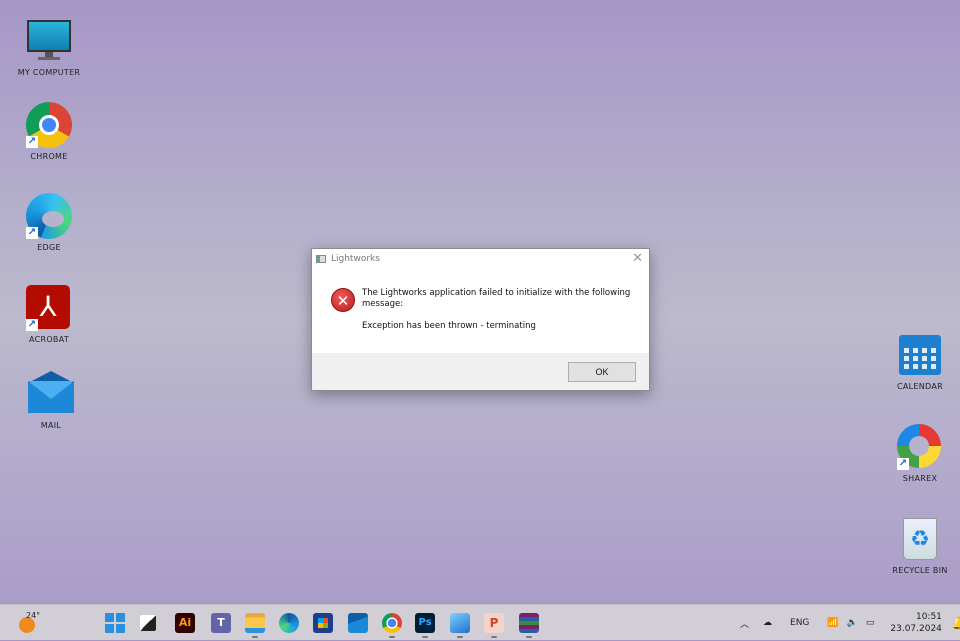 This screenshot has height=641, width=960. Describe the element at coordinates (49, 125) in the screenshot. I see `chrome-icon: ↗` at that location.